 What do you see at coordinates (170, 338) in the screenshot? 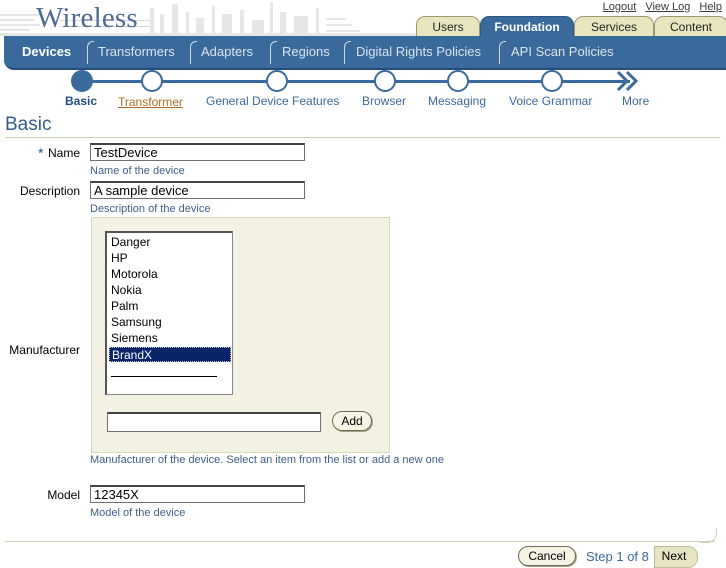
I see `manufacturer-option-siemens: Siemens` at bounding box center [170, 338].